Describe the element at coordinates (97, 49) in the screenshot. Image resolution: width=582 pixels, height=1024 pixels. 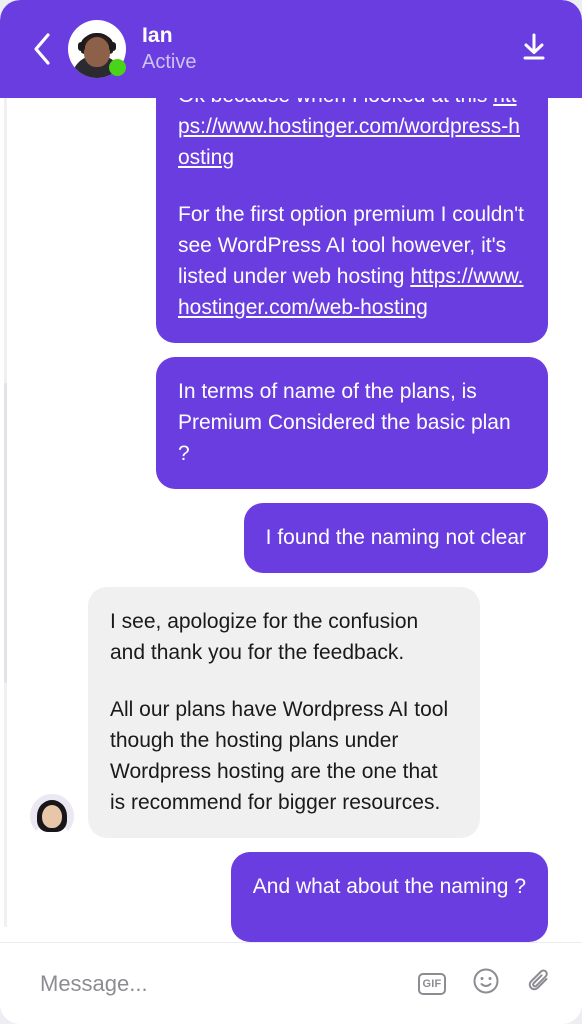
I see `contact-avatar` at that location.